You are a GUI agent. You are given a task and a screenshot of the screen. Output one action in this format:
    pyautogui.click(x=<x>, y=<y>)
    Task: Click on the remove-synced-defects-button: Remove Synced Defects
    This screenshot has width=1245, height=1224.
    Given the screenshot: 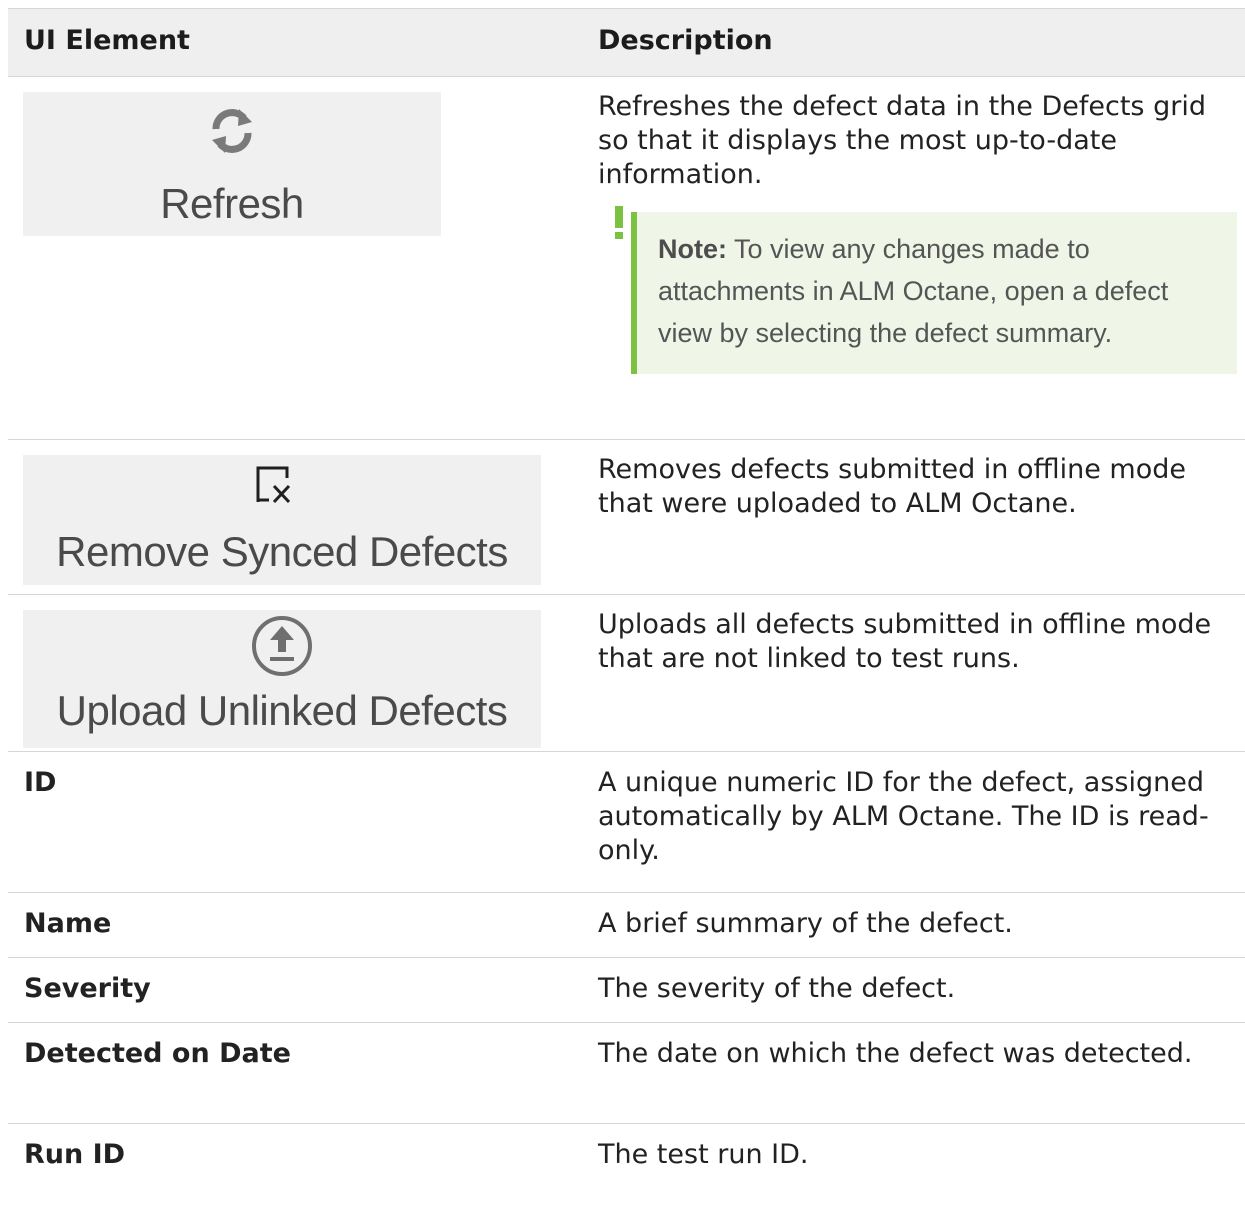 What is the action you would take?
    pyautogui.click(x=282, y=520)
    